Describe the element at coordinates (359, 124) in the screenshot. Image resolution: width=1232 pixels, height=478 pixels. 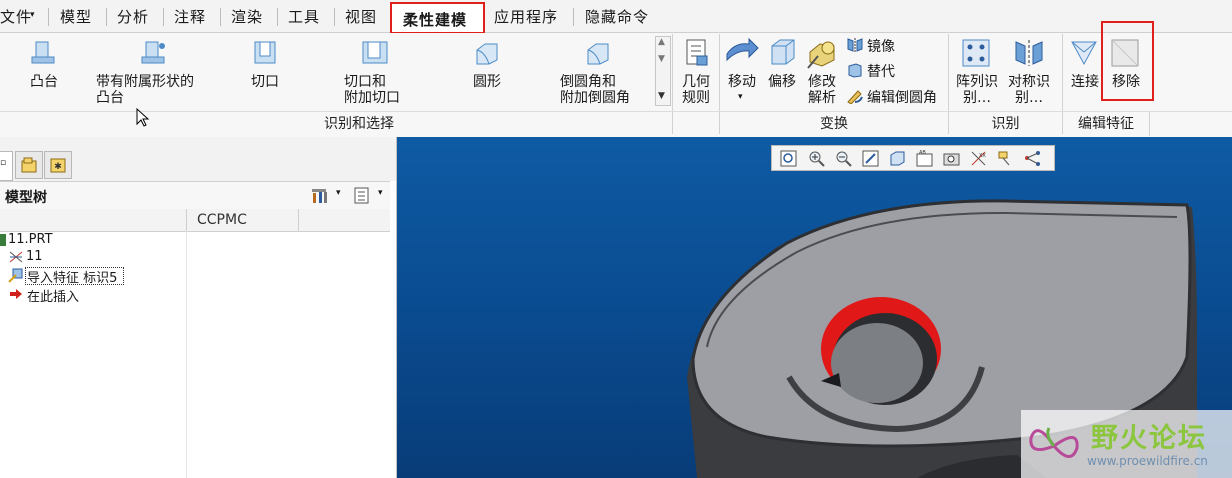
I see `group-label-recognize-select: 识别和选择` at that location.